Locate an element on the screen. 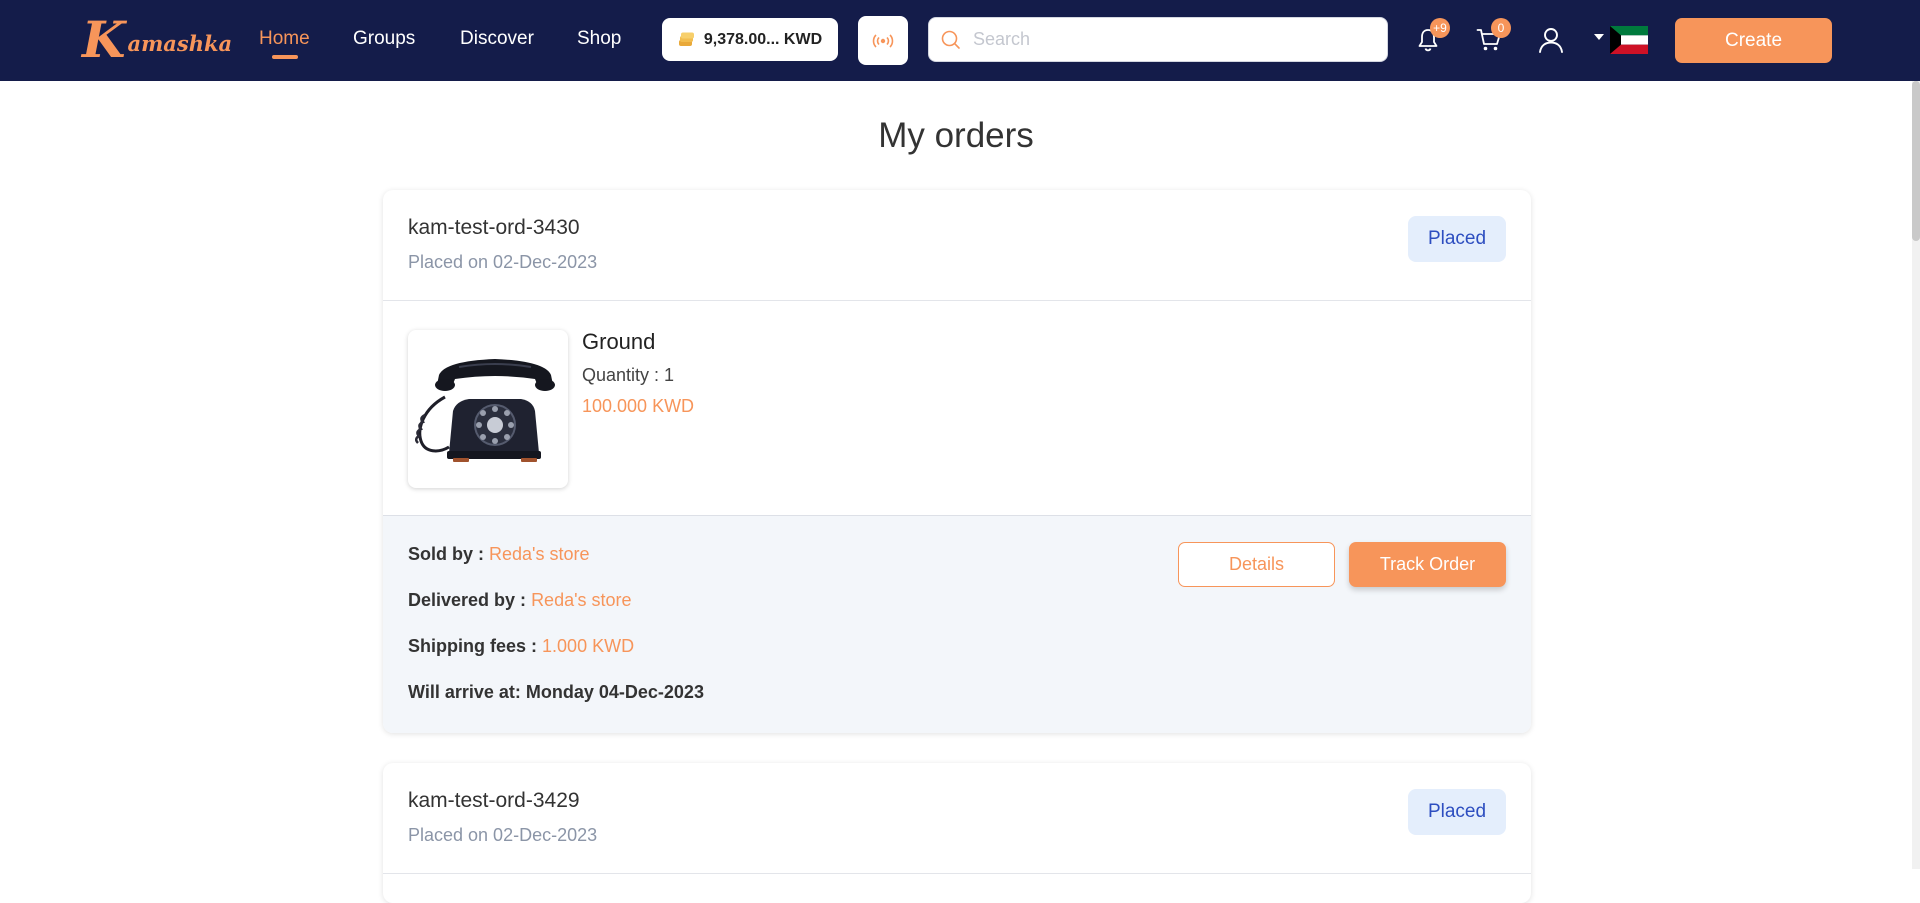 The width and height of the screenshot is (1920, 903). active-nav-indicator is located at coordinates (285, 57).